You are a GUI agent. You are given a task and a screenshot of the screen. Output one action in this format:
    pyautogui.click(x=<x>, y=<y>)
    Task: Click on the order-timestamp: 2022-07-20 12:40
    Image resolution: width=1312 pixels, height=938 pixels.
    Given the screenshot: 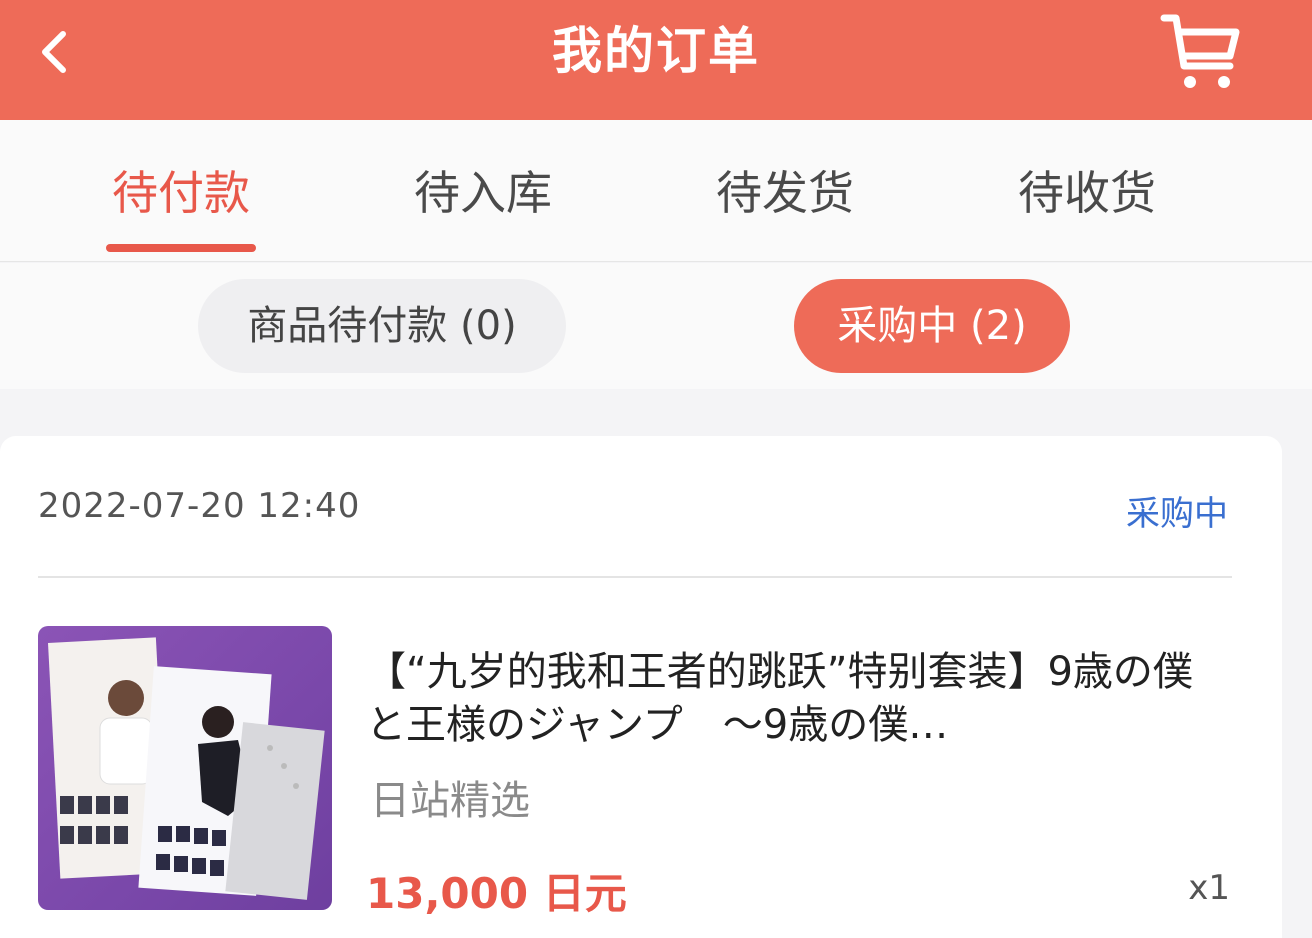 What is the action you would take?
    pyautogui.click(x=199, y=506)
    